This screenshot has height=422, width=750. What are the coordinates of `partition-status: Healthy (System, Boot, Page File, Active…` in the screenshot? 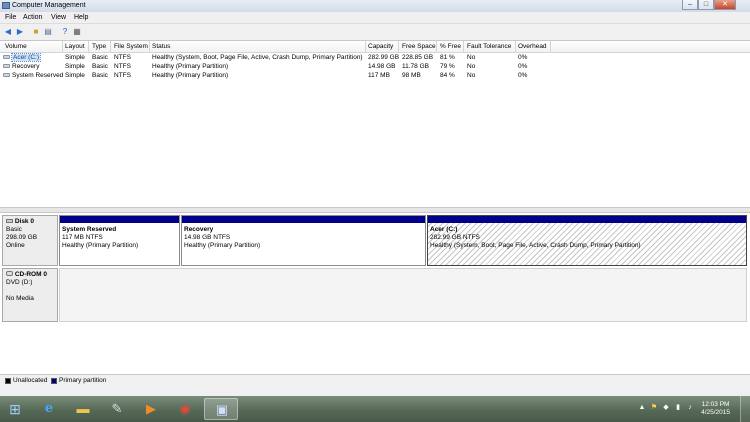 It's located at (535, 245).